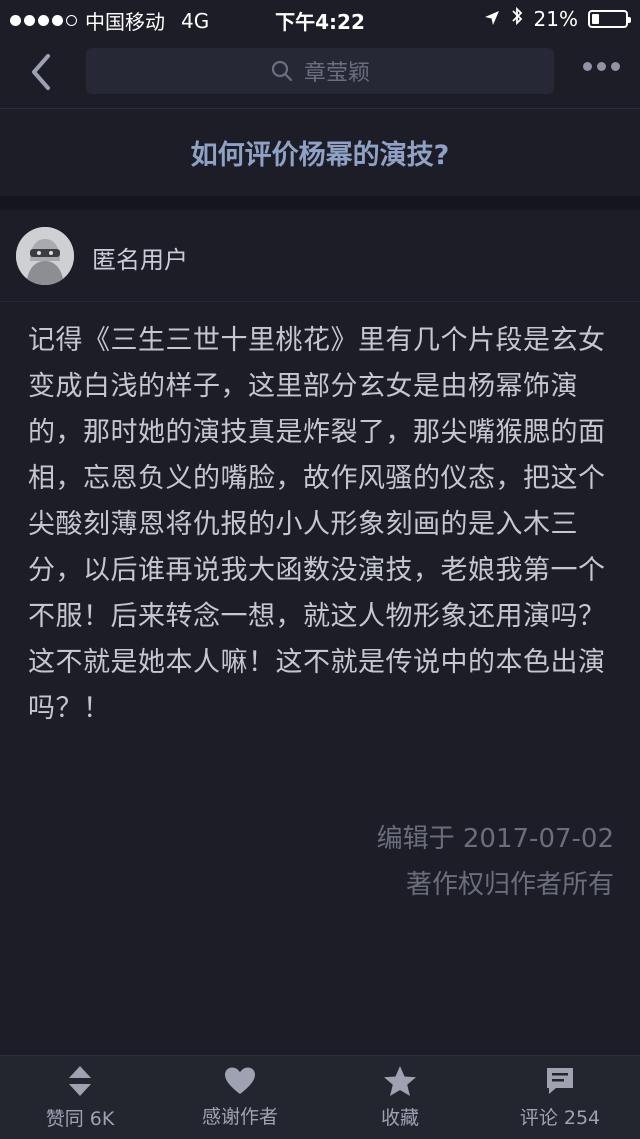 The height and width of the screenshot is (1139, 640). I want to click on more-options-button, so click(601, 66).